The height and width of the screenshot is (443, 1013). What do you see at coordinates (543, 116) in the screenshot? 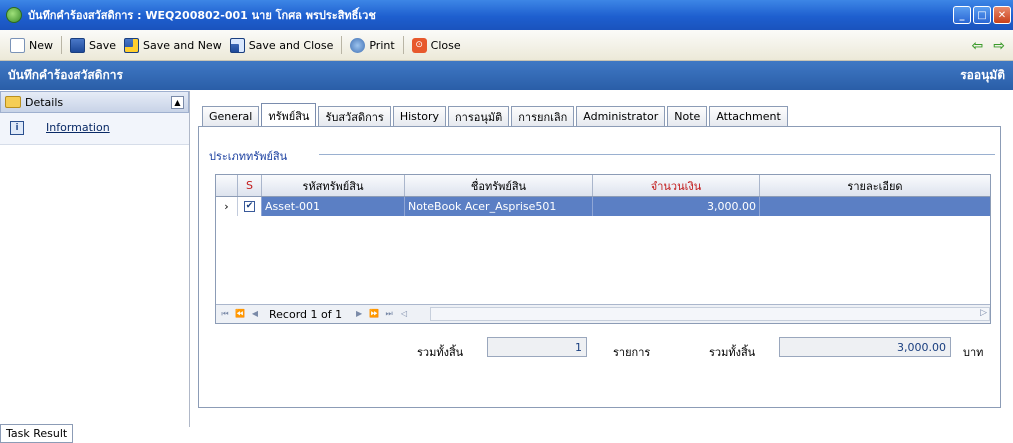
I see `tab-cancellation: การยกเลิก` at bounding box center [543, 116].